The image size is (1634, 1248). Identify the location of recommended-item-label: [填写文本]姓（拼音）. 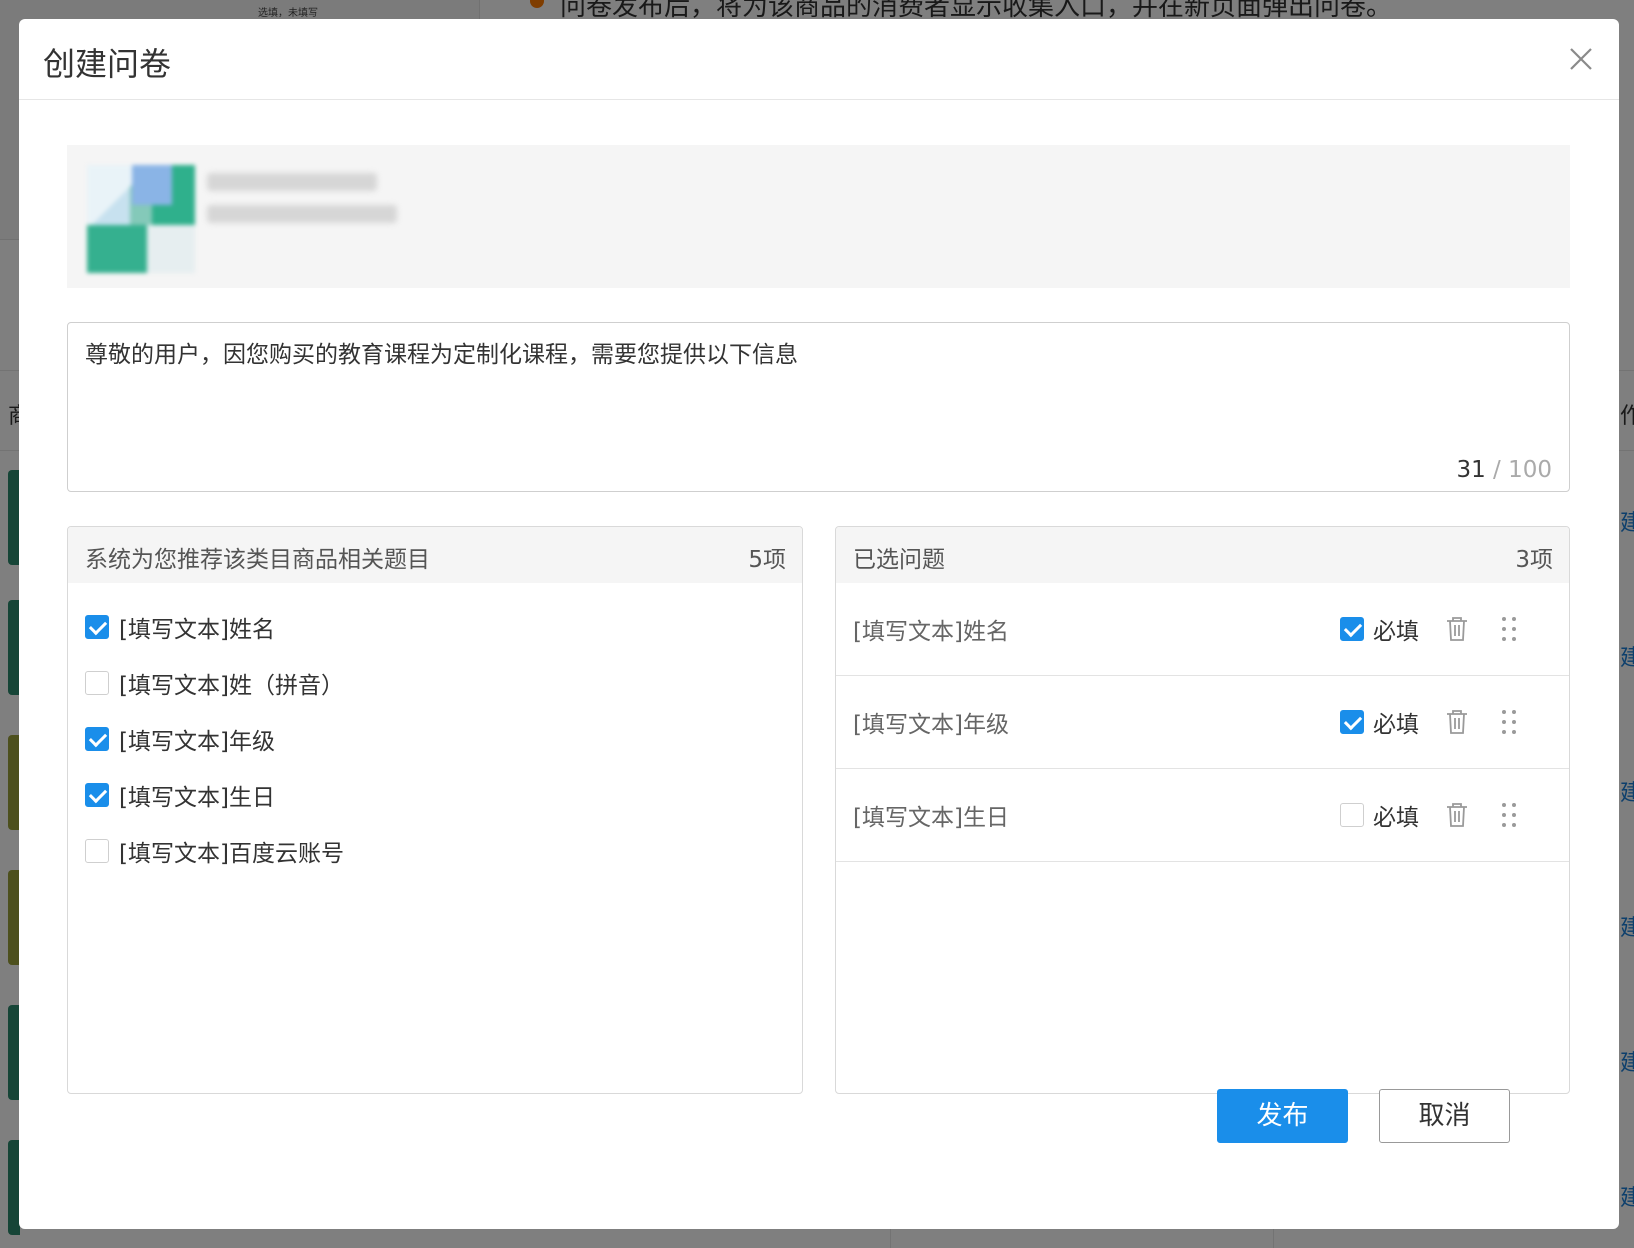
(231, 686).